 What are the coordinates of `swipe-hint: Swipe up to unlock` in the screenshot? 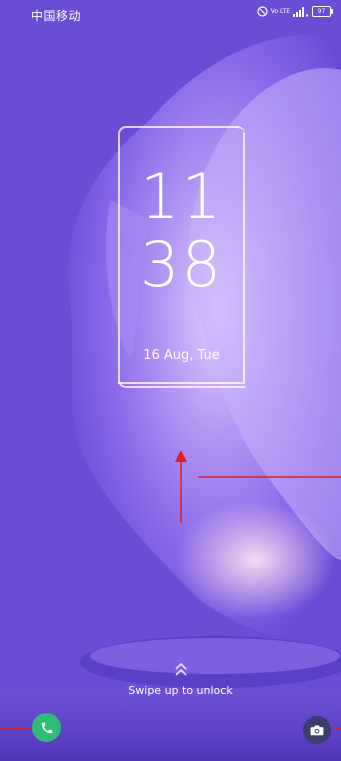 It's located at (180, 690).